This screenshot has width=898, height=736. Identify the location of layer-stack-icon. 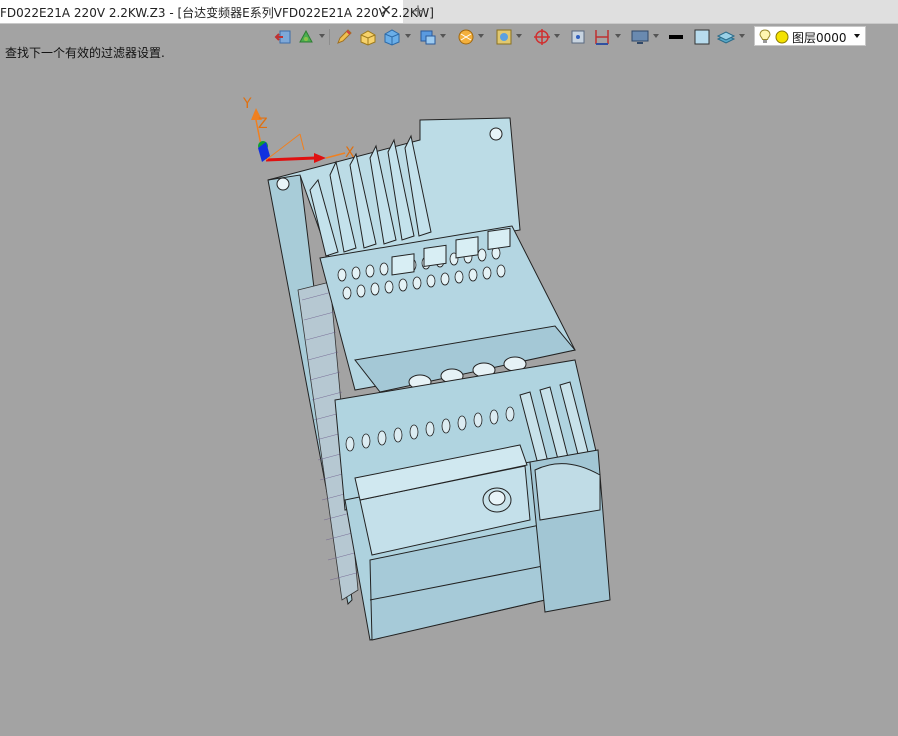
(726, 37).